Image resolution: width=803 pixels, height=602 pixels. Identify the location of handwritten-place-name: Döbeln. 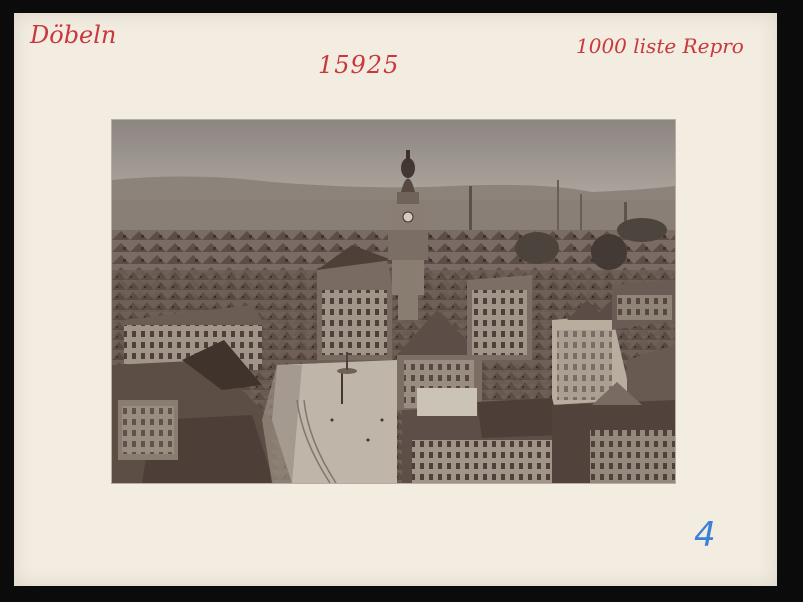
(73, 35).